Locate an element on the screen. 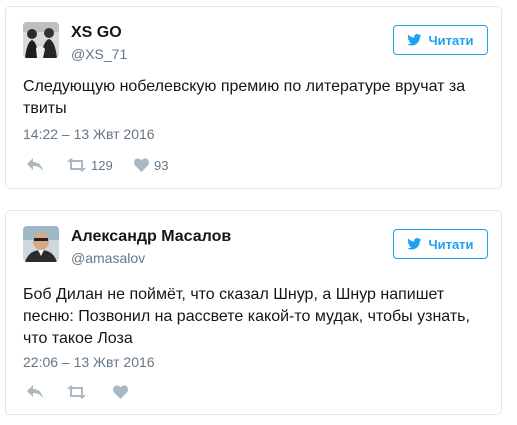 This screenshot has height=425, width=517. like-button is located at coordinates (120, 392).